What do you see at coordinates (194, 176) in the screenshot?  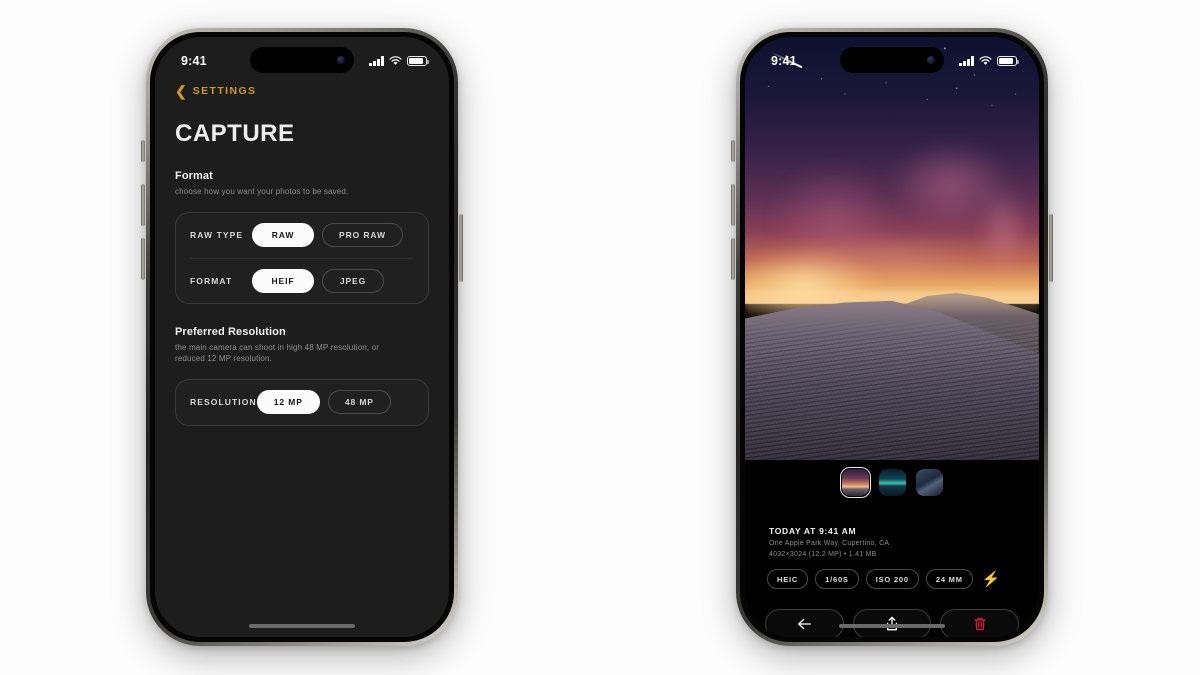 I see `section-title: Format` at bounding box center [194, 176].